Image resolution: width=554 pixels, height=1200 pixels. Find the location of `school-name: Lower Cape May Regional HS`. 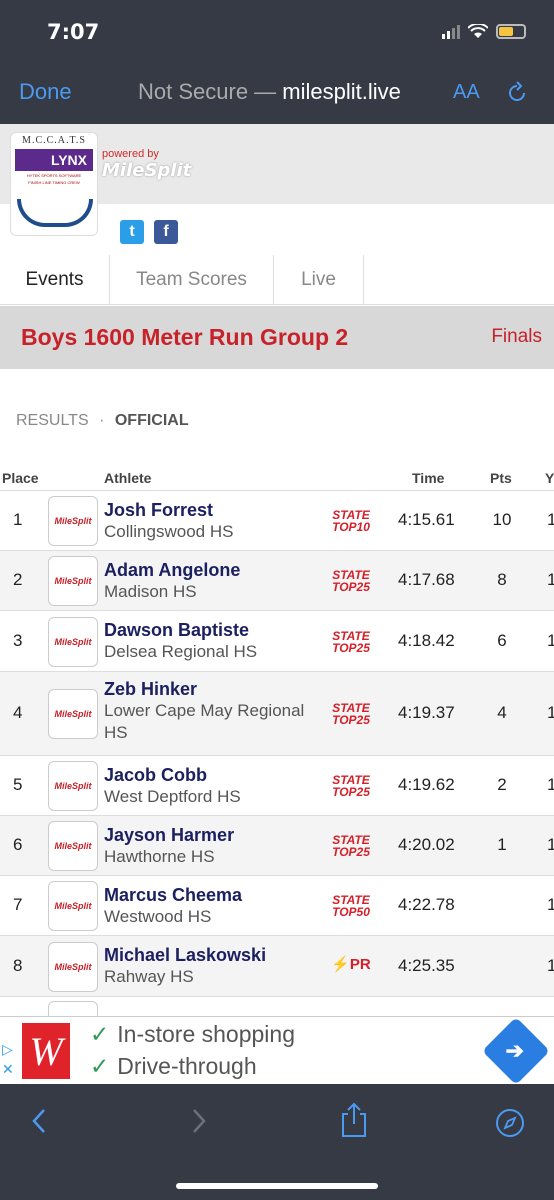

school-name: Lower Cape May Regional HS is located at coordinates (206, 722).